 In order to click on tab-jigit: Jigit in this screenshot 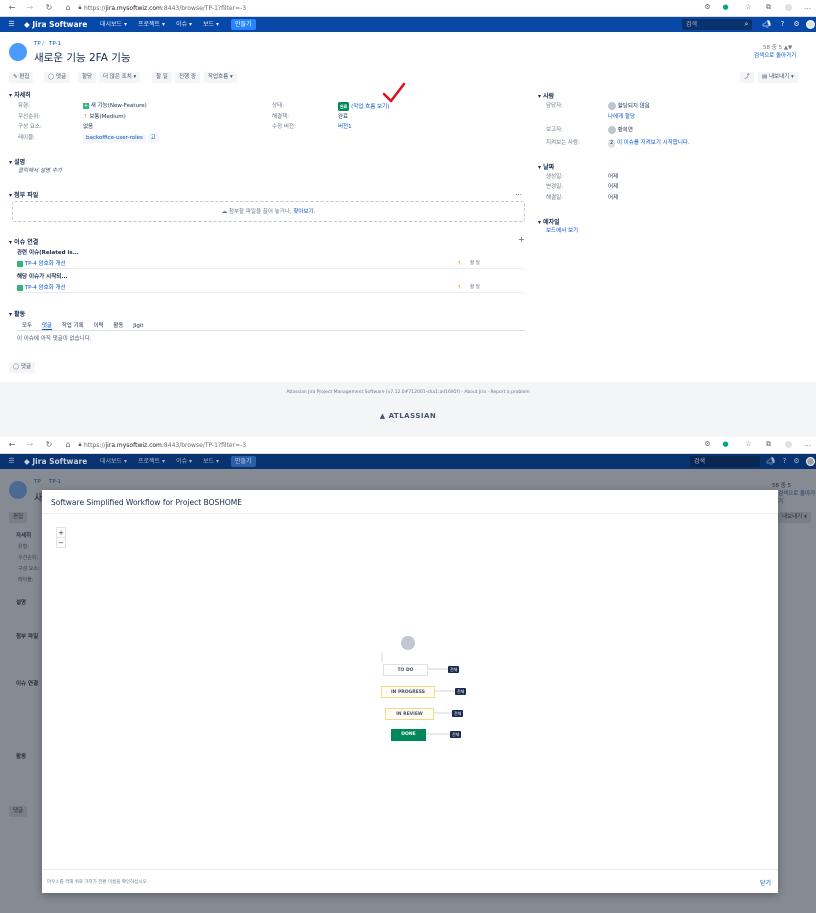, I will do `click(138, 326)`.